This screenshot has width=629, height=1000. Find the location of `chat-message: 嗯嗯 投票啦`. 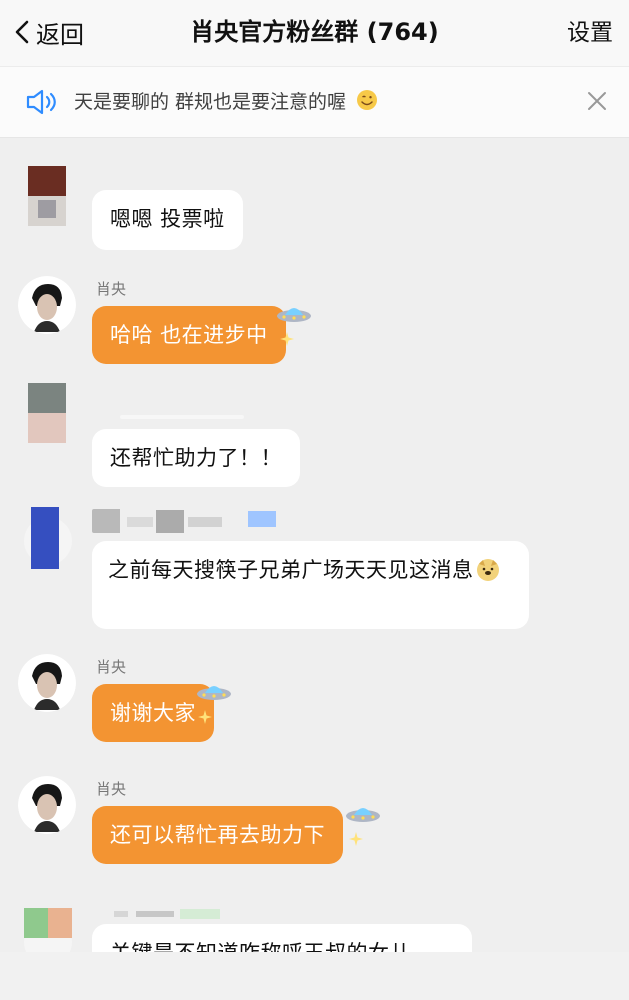

chat-message: 嗯嗯 投票啦 is located at coordinates (314, 210).